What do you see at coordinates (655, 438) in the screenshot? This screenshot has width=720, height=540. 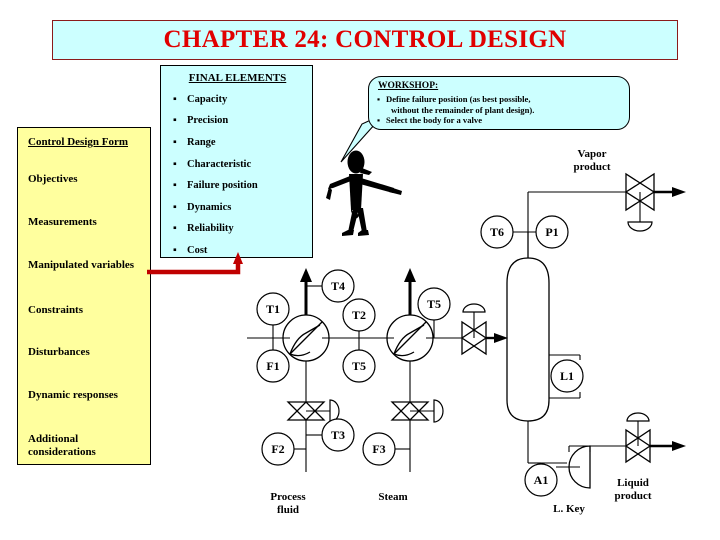 I see `liquid-product-valve` at bounding box center [655, 438].